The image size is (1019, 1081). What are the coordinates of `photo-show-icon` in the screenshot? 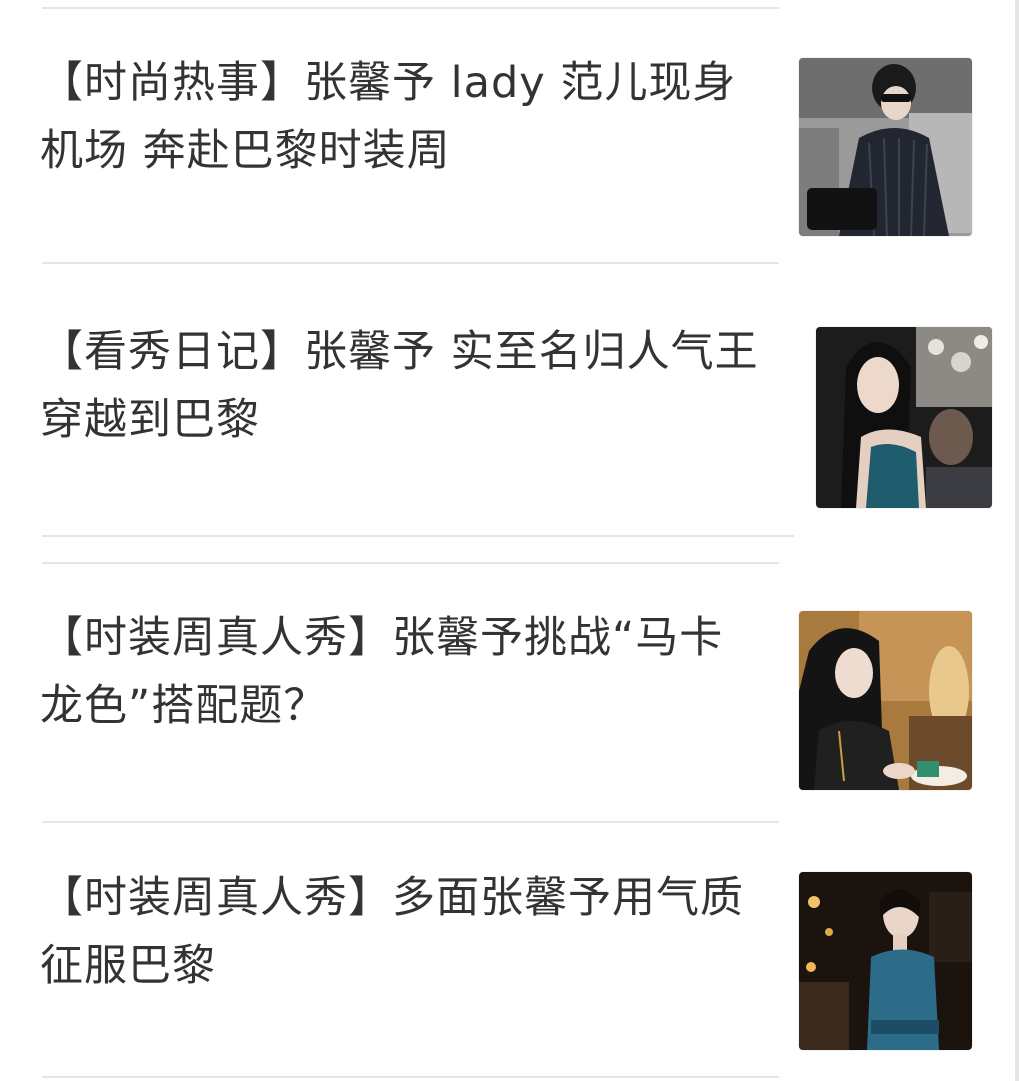 It's located at (904, 417).